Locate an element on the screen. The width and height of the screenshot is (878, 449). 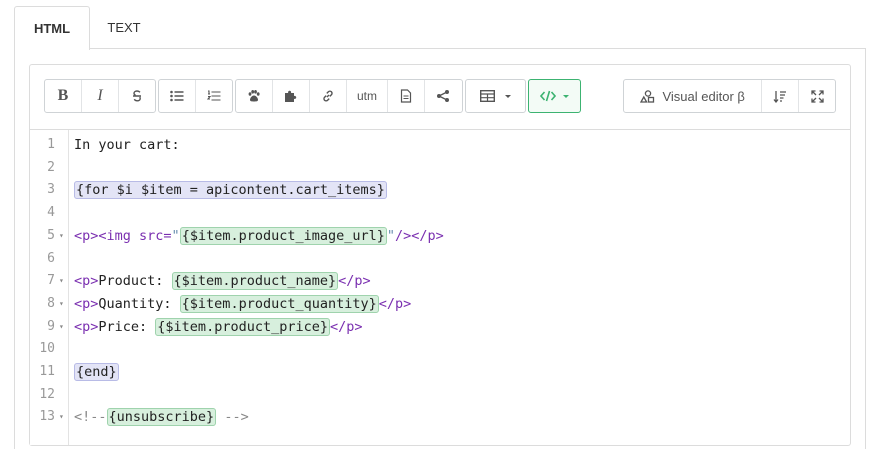
visual-editor-label: Visual editor β is located at coordinates (703, 96).